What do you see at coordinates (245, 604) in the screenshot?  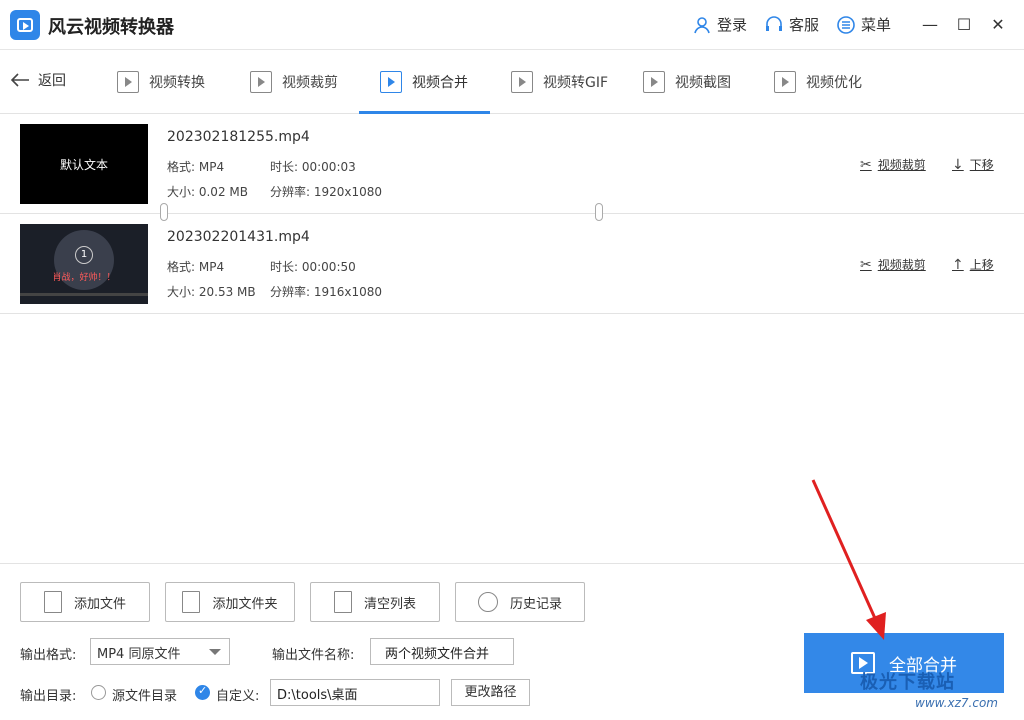 I see `add-folder-label: 添加文件夹` at bounding box center [245, 604].